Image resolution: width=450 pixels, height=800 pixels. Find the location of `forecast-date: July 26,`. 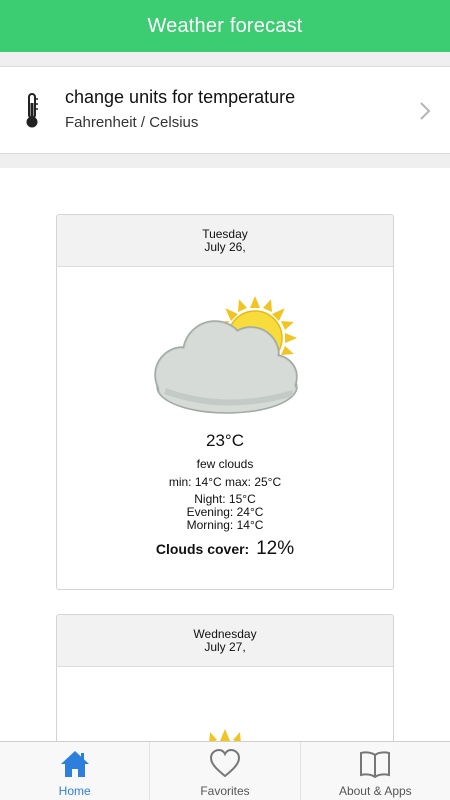

forecast-date: July 26, is located at coordinates (225, 247).